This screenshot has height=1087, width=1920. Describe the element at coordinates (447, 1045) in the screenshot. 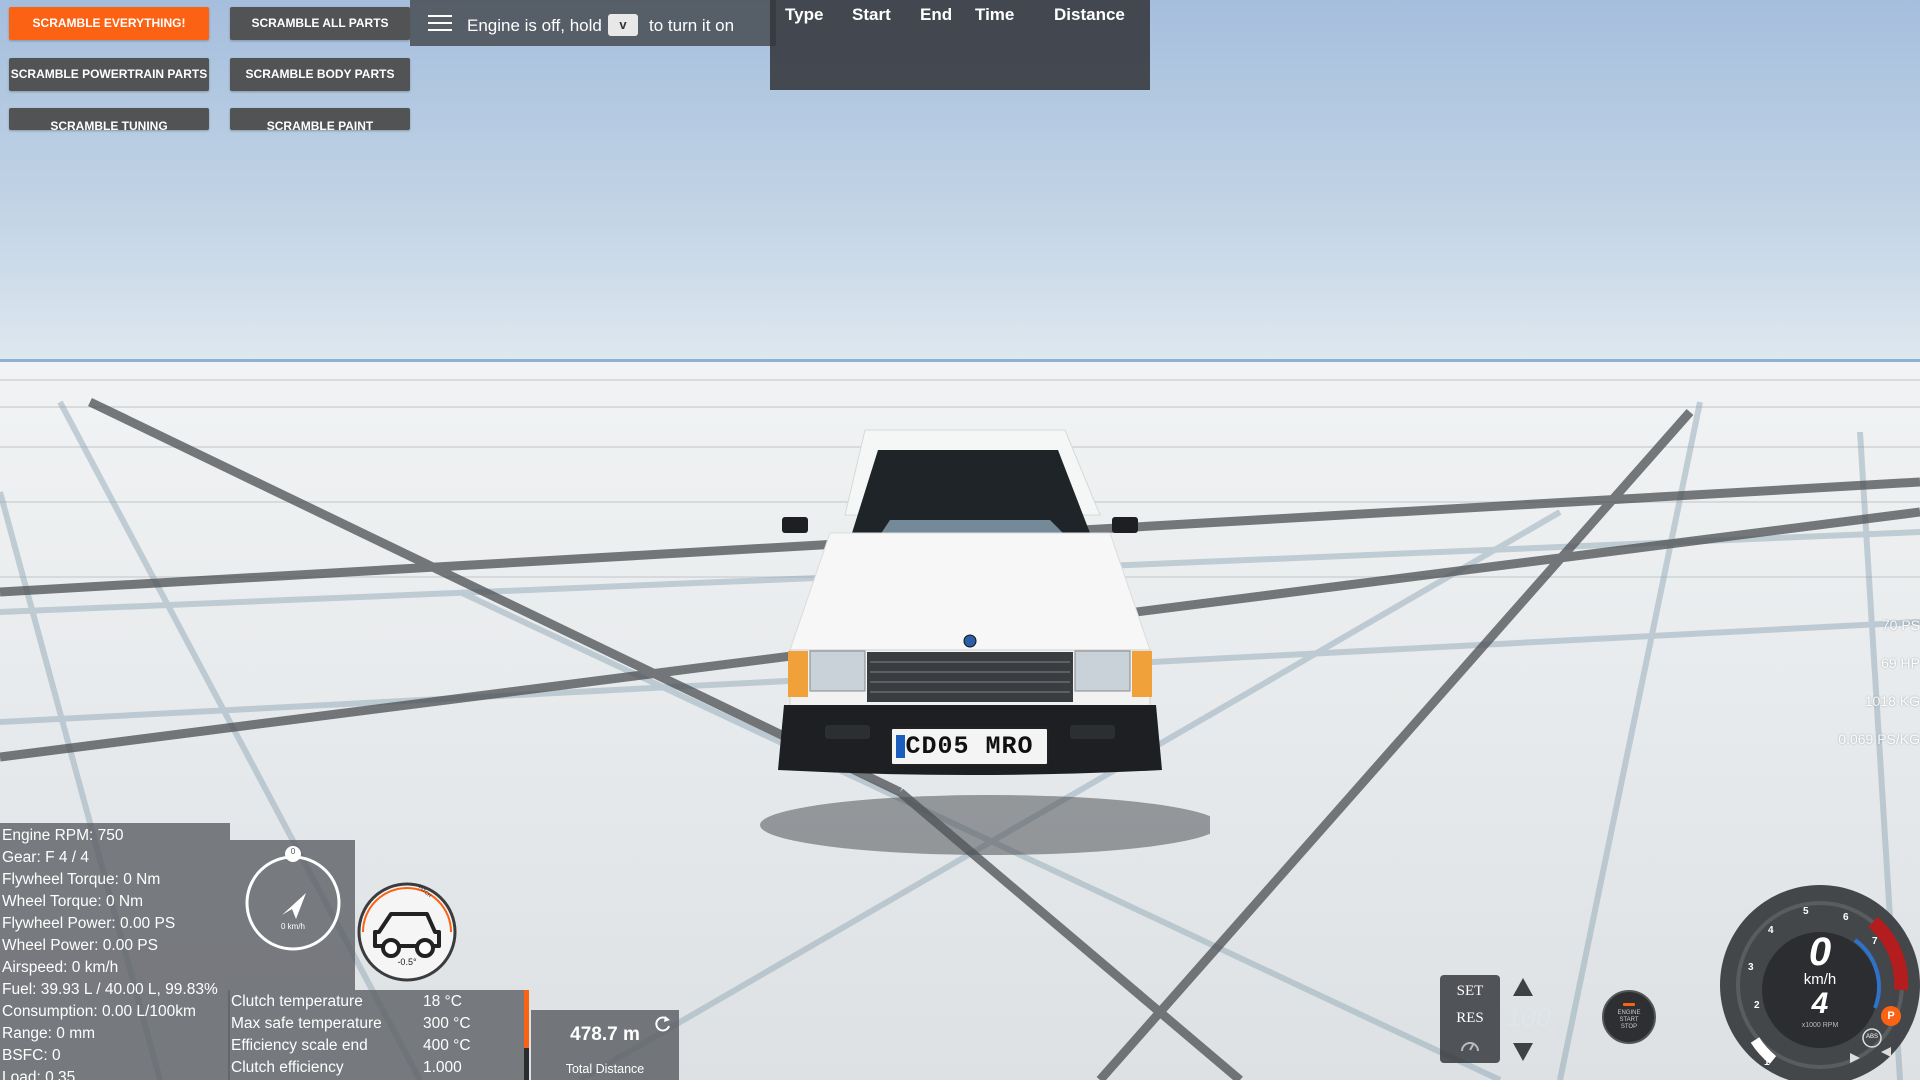

I see `clutch-scale-end-value: 400 °C` at that location.